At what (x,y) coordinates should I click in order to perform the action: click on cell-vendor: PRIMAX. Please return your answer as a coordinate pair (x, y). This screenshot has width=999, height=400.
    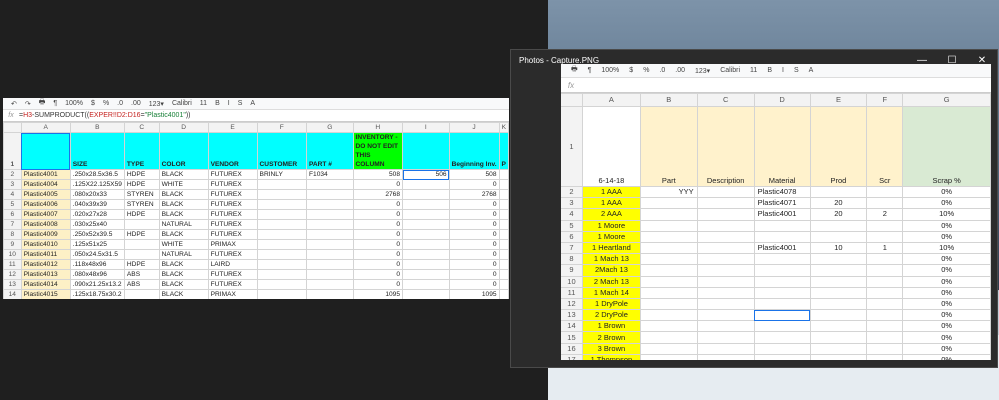
    Looking at the image, I should click on (232, 294).